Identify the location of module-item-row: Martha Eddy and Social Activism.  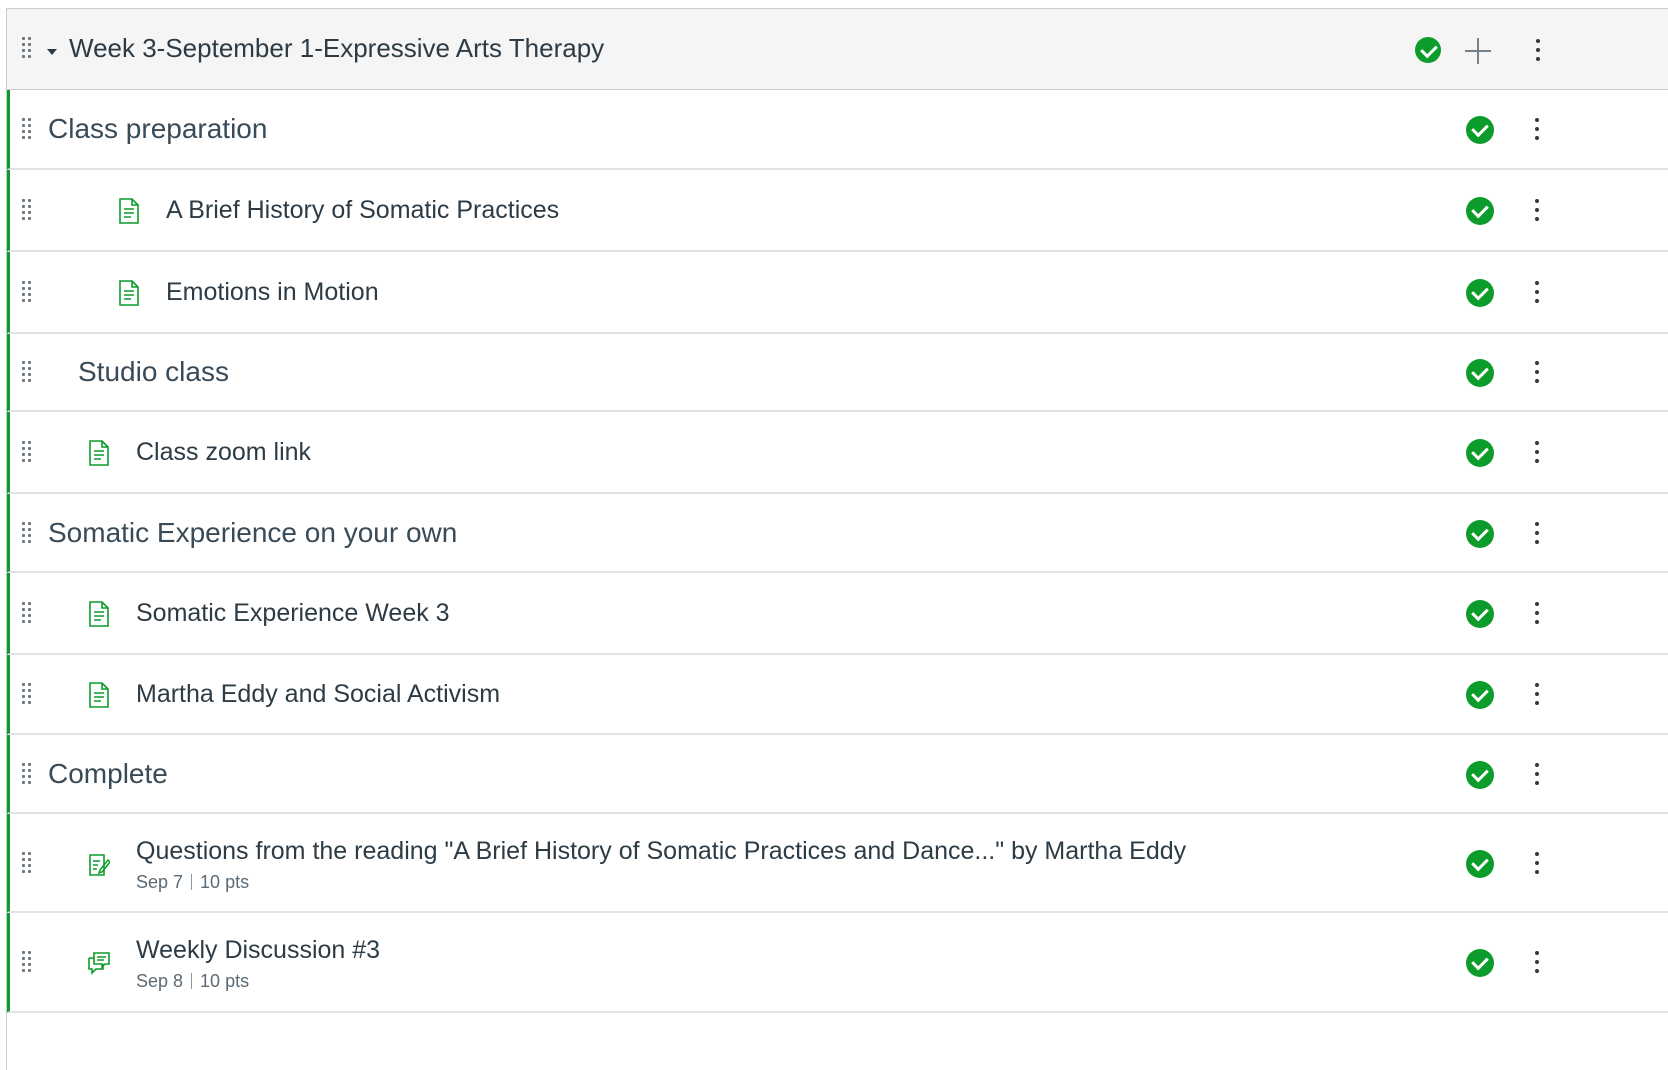
(837, 695).